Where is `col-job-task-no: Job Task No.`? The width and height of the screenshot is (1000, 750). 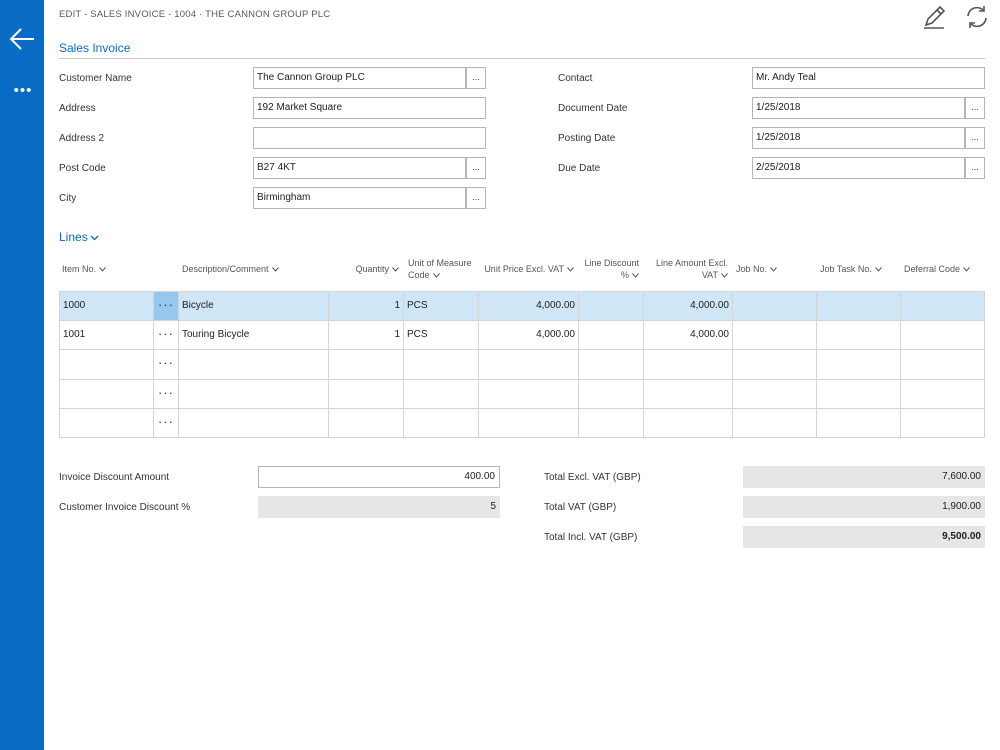
col-job-task-no: Job Task No. is located at coordinates (851, 269).